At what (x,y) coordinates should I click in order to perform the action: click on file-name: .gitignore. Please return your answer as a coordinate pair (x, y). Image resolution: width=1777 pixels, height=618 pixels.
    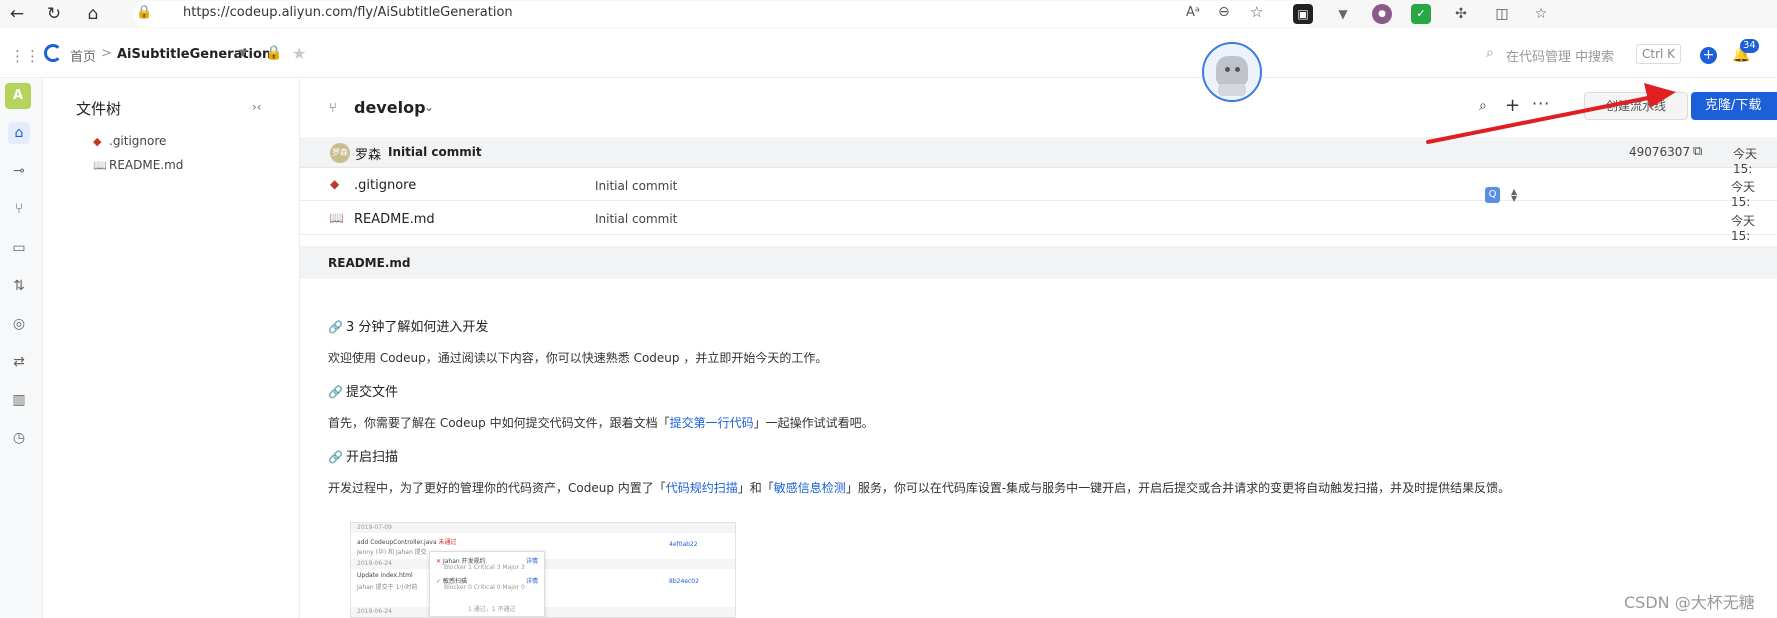
    Looking at the image, I should click on (385, 185).